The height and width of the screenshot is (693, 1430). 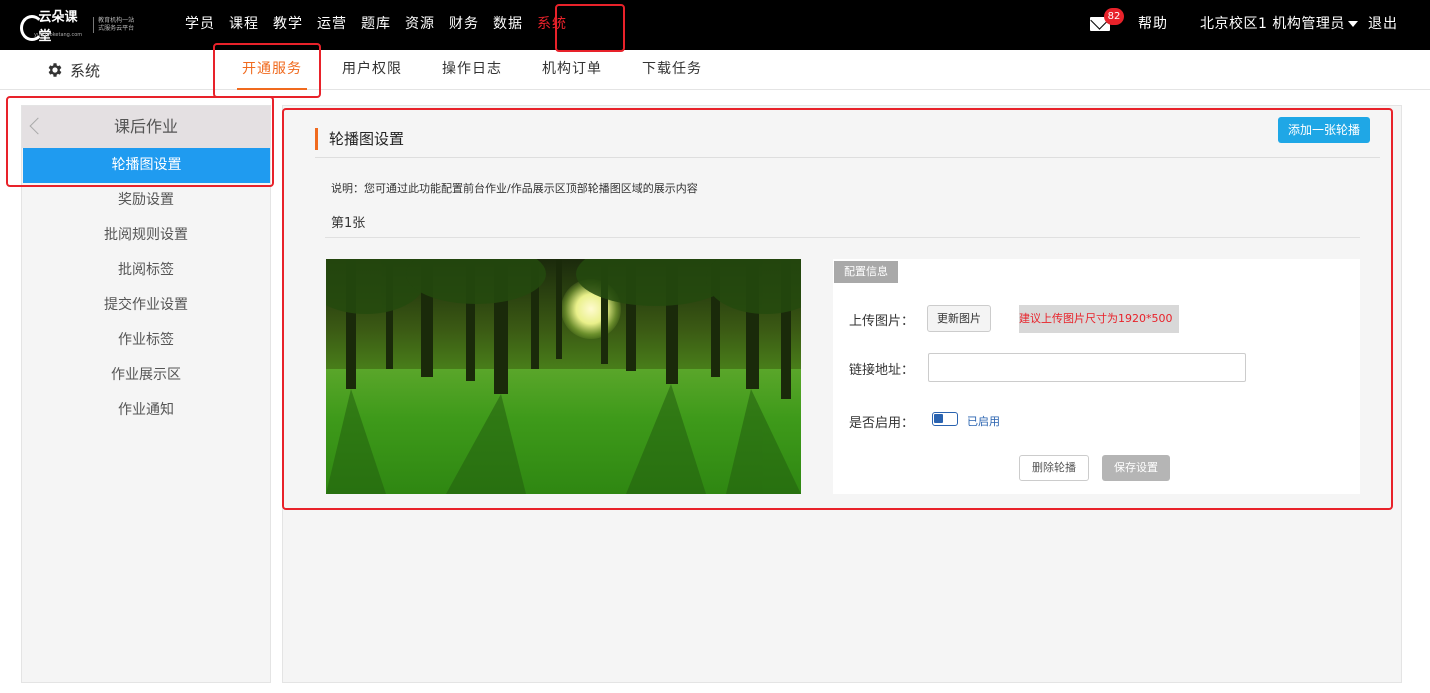 What do you see at coordinates (866, 272) in the screenshot?
I see `config-tag: 配置信息` at bounding box center [866, 272].